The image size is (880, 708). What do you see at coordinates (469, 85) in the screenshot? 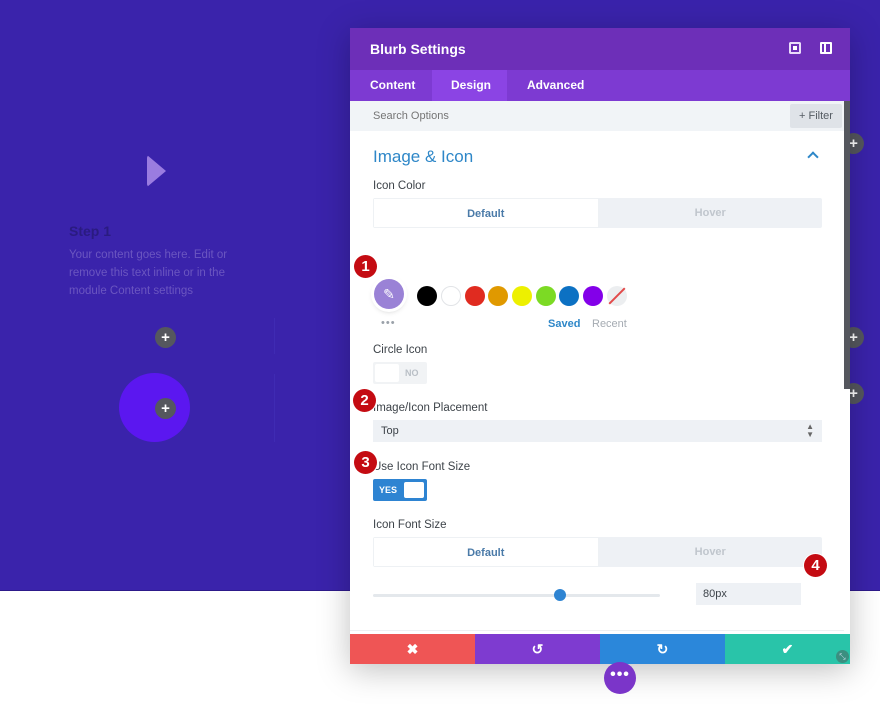
I see `tab-design: Design` at bounding box center [469, 85].